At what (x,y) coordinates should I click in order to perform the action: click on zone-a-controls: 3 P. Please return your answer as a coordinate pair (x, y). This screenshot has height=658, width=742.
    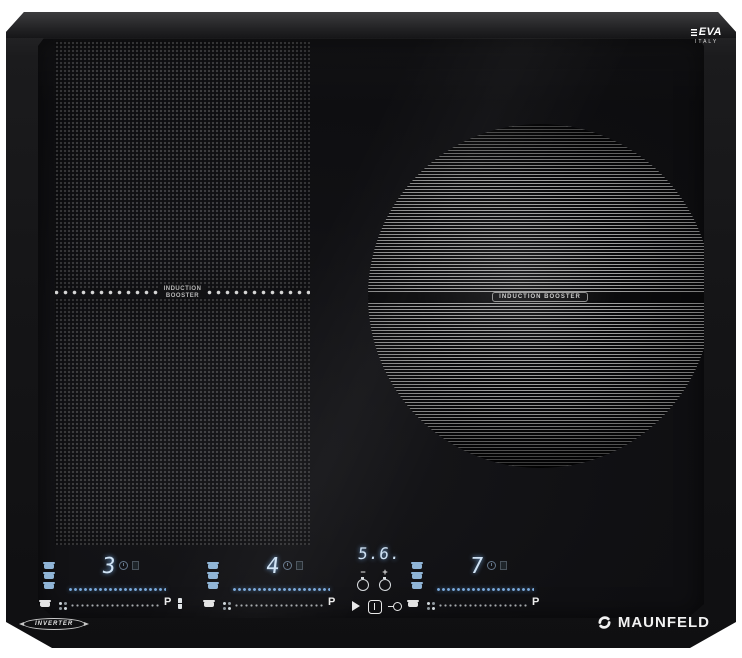
    Looking at the image, I should click on (114, 586).